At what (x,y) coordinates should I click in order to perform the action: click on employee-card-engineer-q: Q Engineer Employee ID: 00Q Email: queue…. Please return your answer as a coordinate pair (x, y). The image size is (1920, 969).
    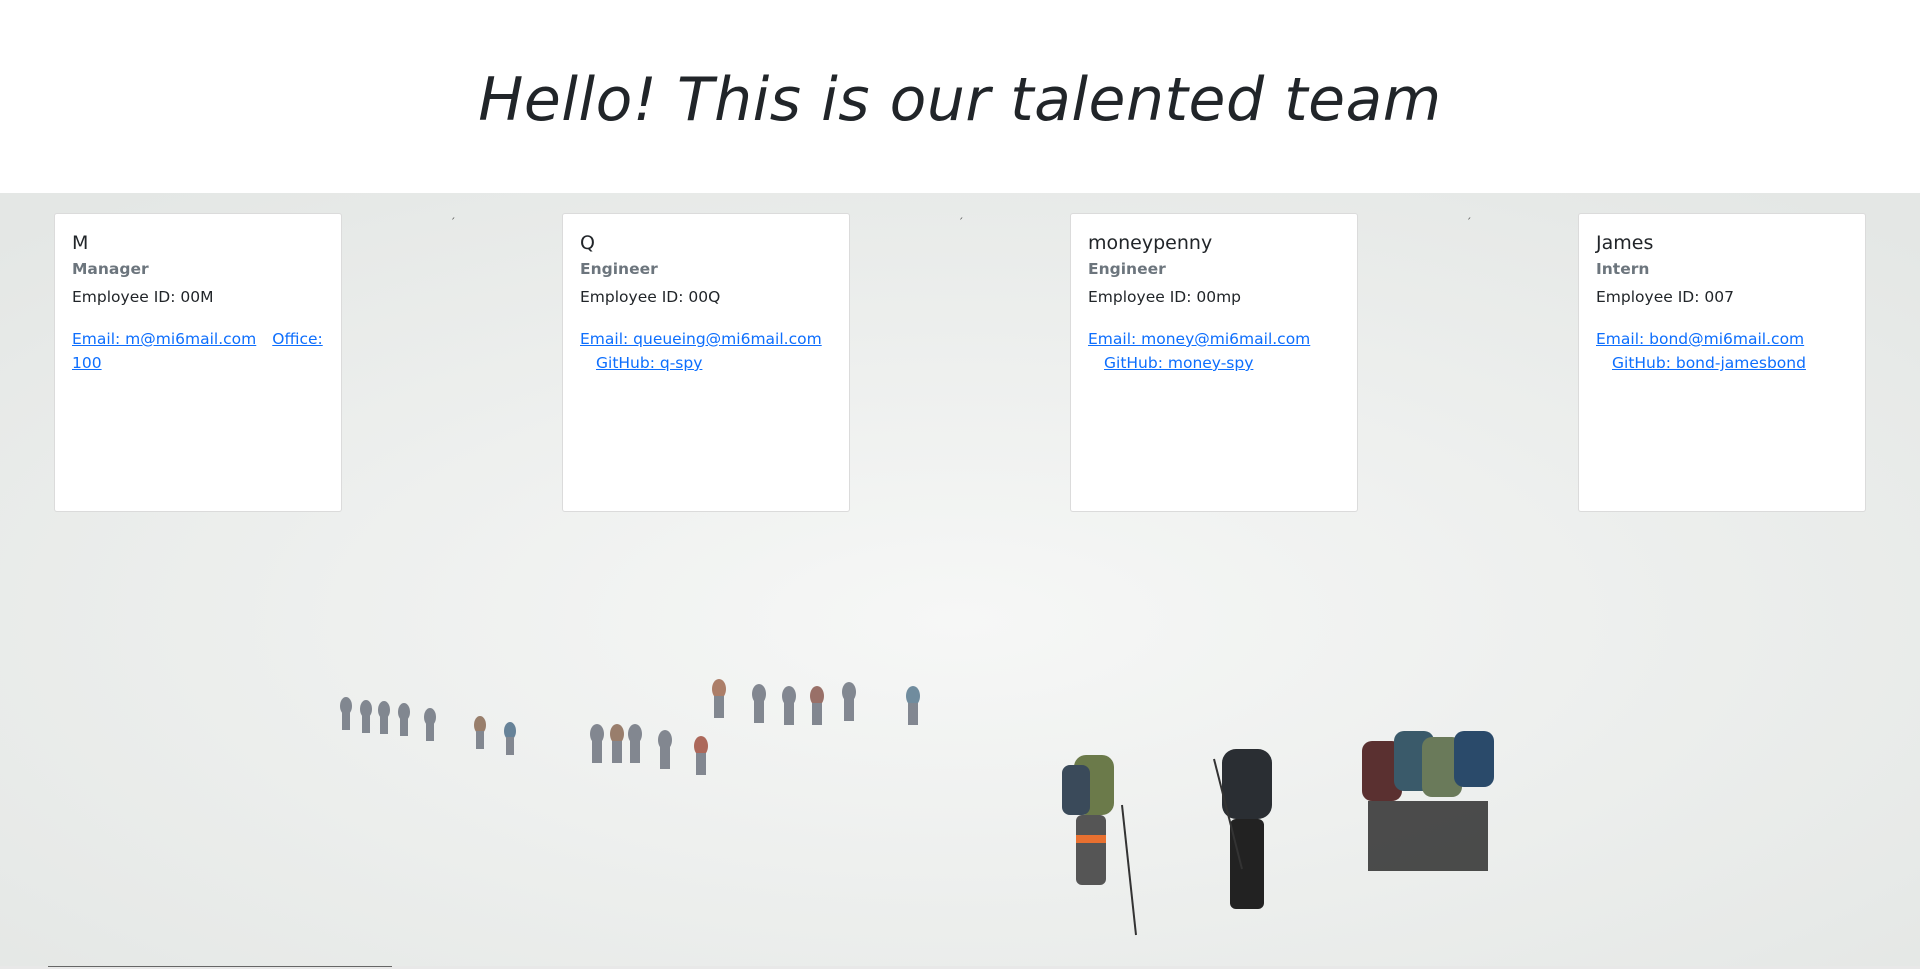
    Looking at the image, I should click on (706, 362).